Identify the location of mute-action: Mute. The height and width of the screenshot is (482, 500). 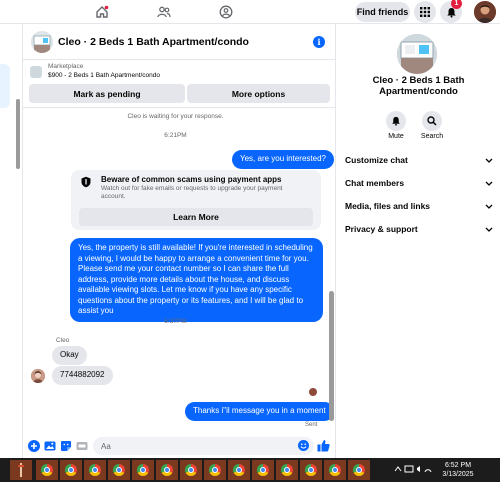
(396, 125).